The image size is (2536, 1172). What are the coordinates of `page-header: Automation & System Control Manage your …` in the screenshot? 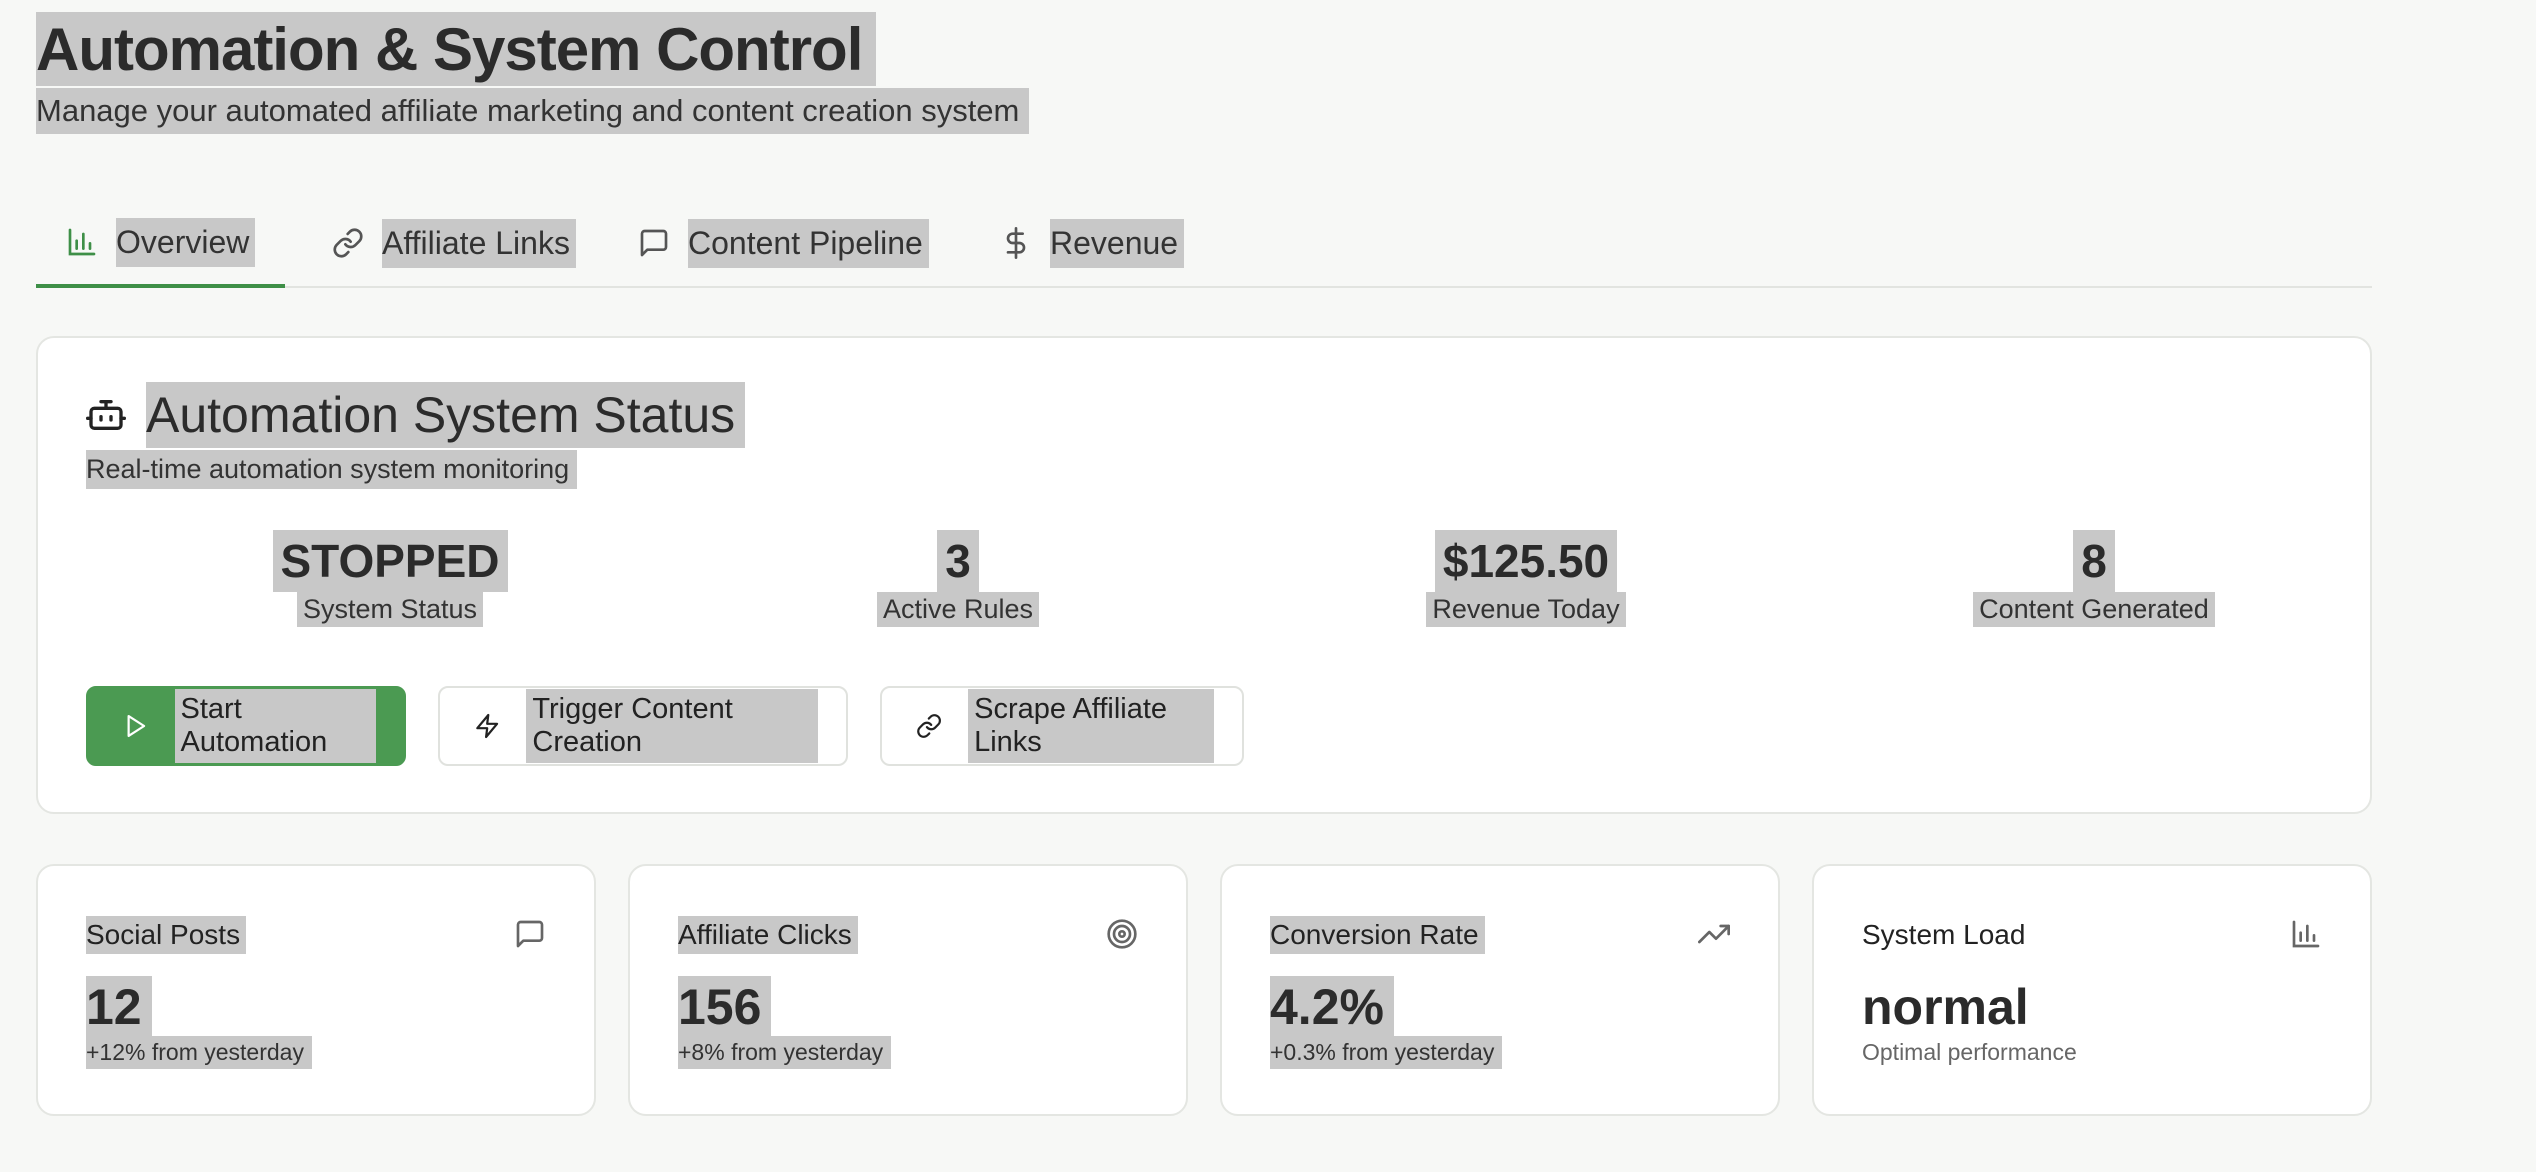 It's located at (533, 73).